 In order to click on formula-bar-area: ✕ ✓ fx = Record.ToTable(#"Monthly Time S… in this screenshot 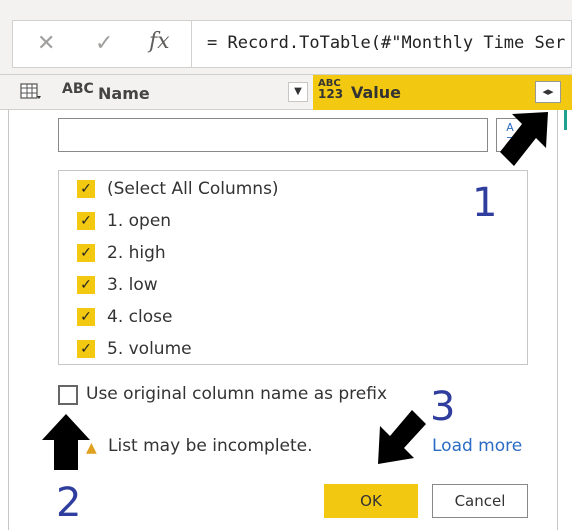, I will do `click(286, 37)`.